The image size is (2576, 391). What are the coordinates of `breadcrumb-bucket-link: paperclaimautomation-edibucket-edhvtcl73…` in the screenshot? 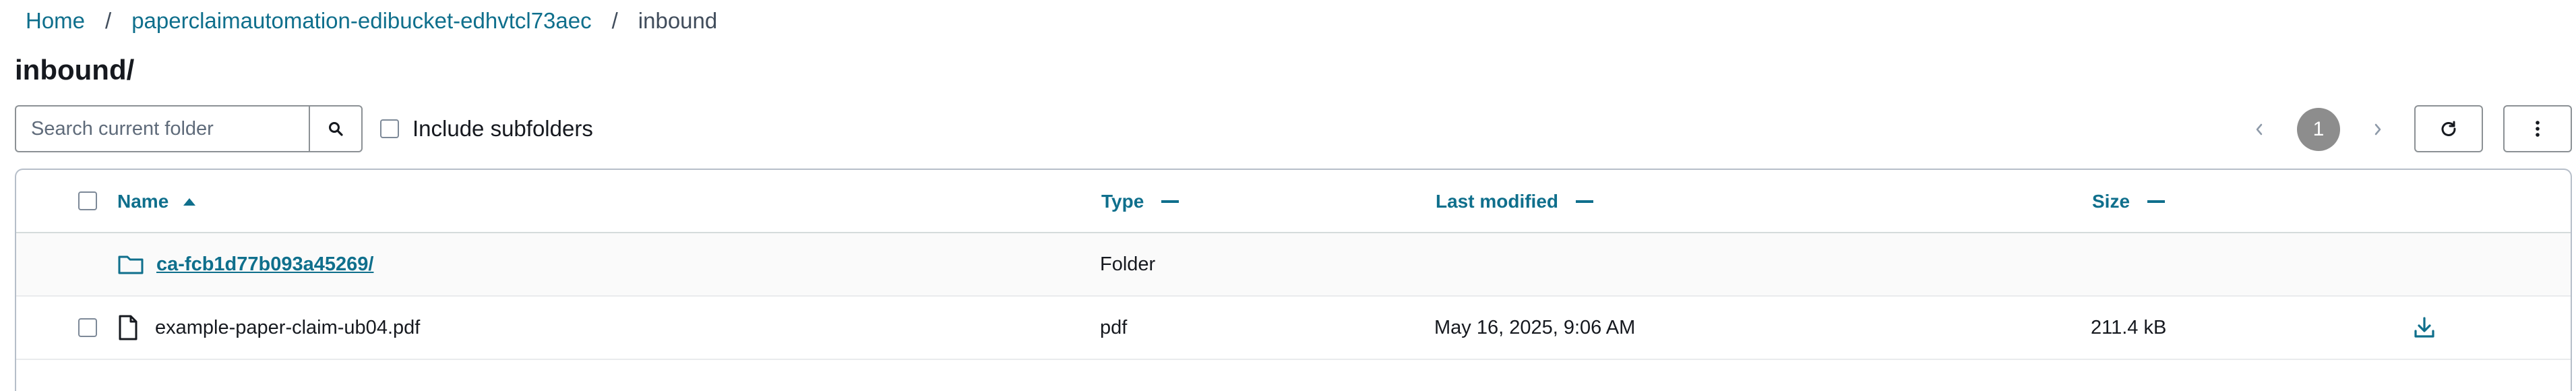 It's located at (361, 21).